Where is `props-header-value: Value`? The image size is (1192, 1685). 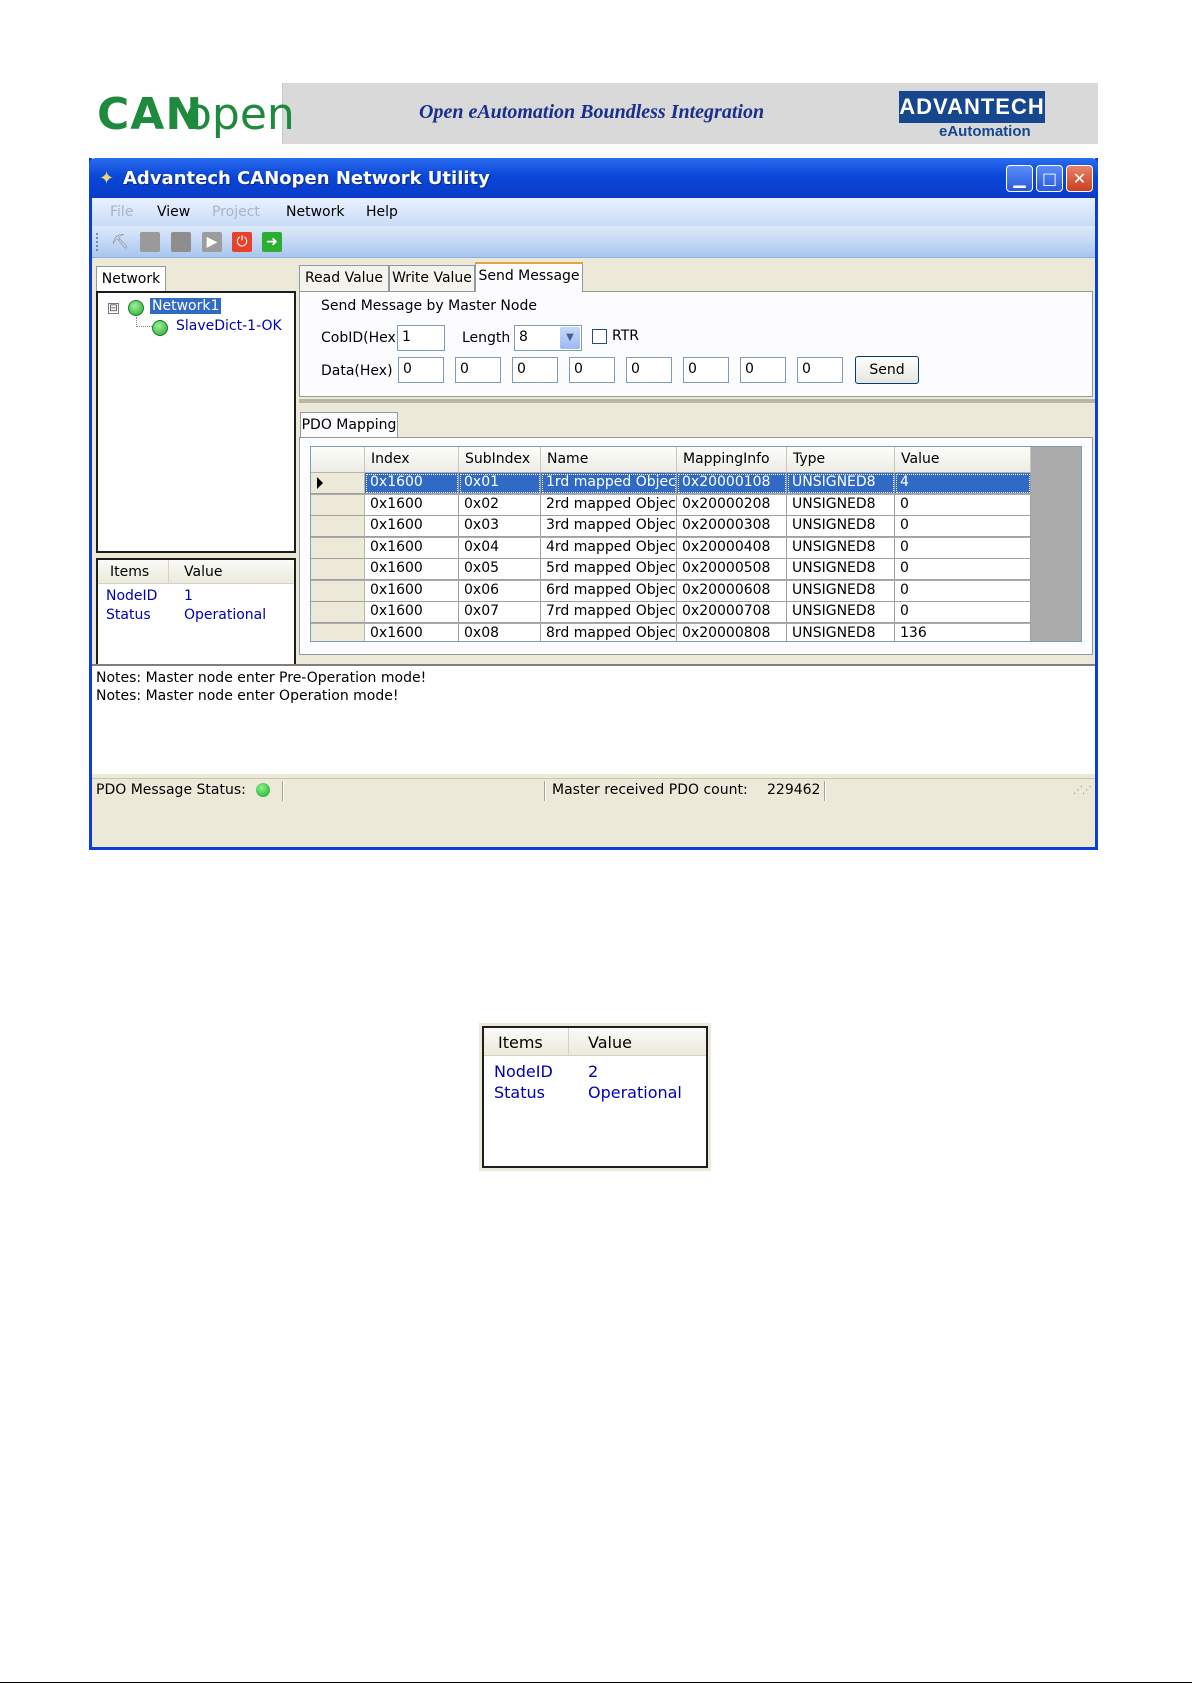 props-header-value: Value is located at coordinates (203, 572).